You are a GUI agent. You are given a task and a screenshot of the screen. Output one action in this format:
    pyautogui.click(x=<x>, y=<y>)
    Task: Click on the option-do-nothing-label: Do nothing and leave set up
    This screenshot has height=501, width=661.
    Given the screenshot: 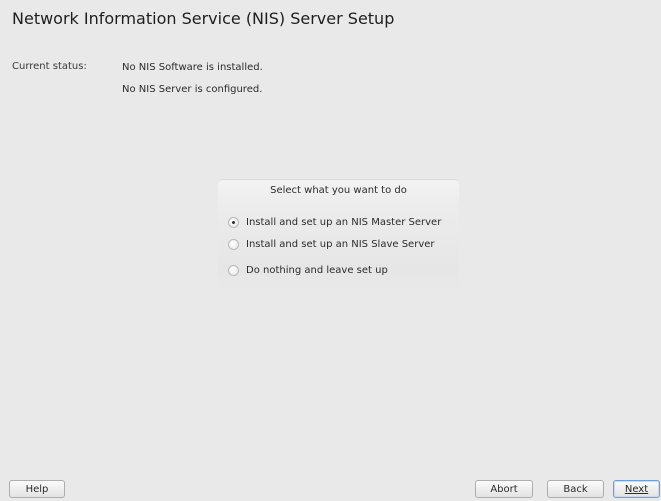 What is the action you would take?
    pyautogui.click(x=317, y=270)
    